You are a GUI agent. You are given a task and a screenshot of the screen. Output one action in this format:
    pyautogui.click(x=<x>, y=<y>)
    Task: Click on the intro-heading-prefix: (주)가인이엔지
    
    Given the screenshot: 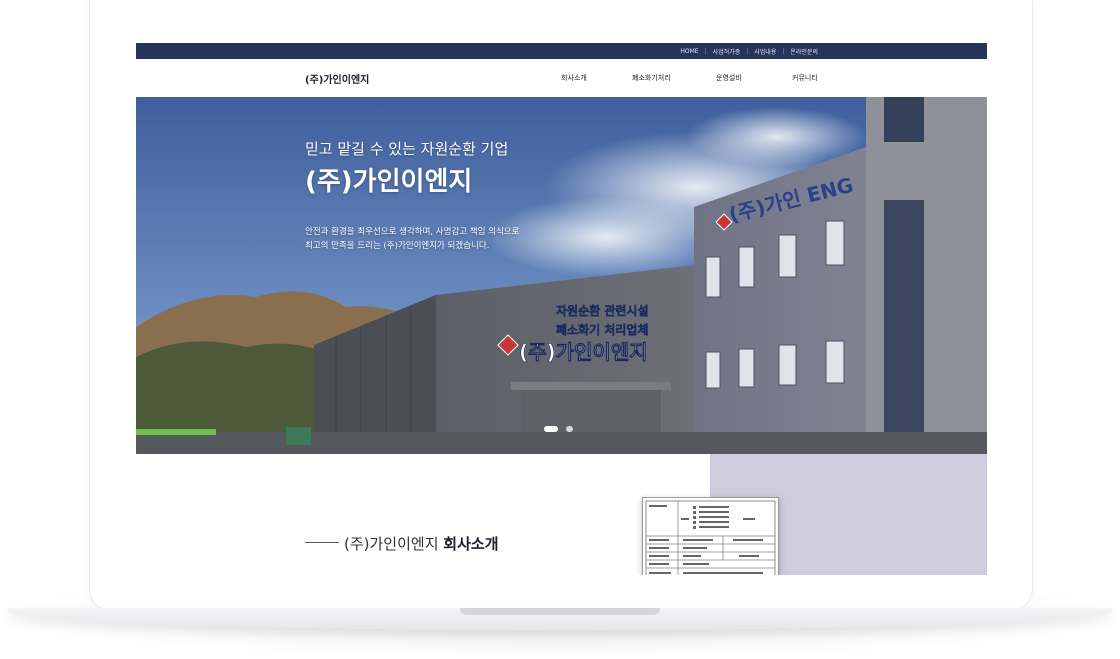 What is the action you would take?
    pyautogui.click(x=391, y=544)
    